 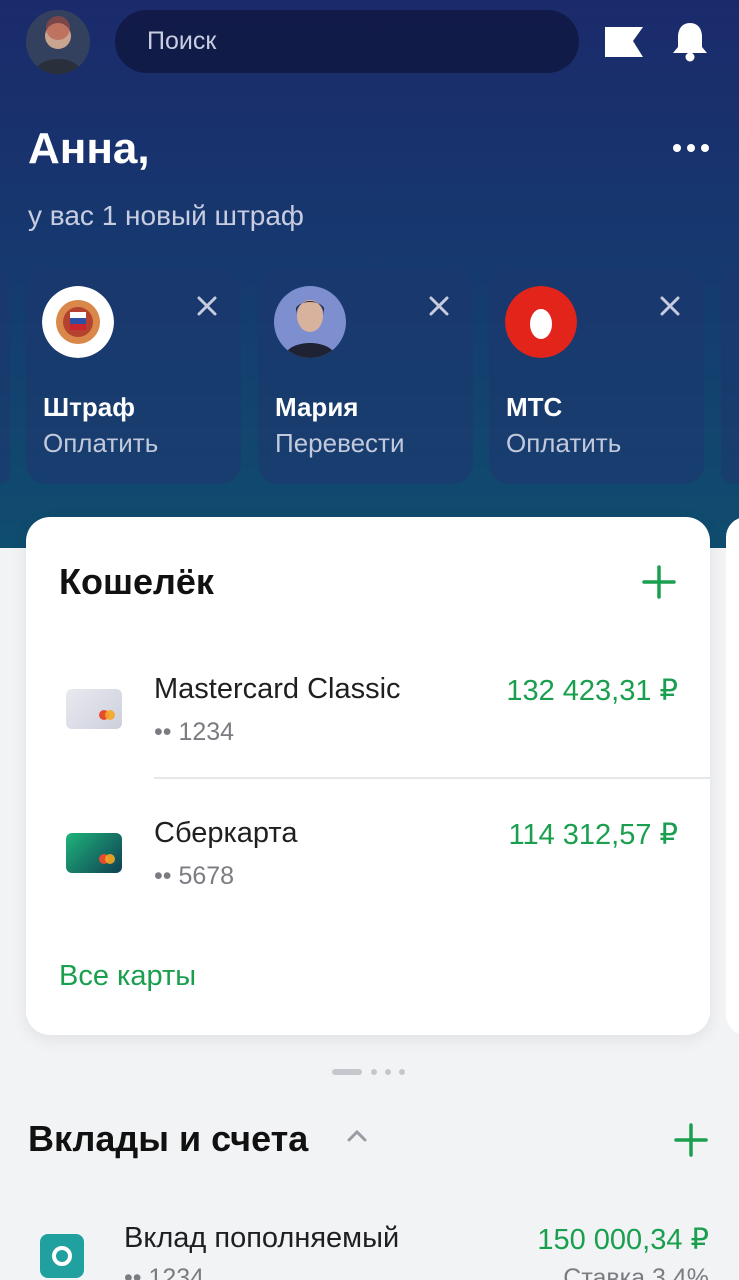 What do you see at coordinates (94, 853) in the screenshot?
I see `sbercard-thumb-icon` at bounding box center [94, 853].